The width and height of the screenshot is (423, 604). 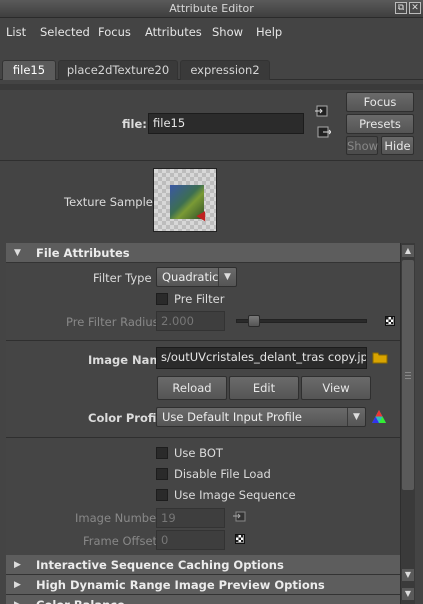 I want to click on pre-filter-radius-label: Pre Filter Radius, so click(x=112, y=322).